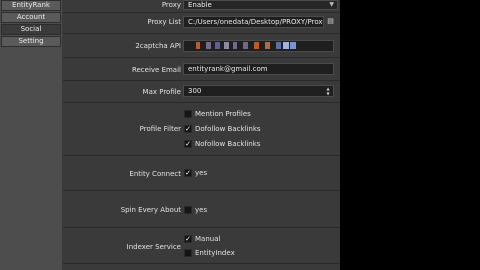  What do you see at coordinates (31, 5) in the screenshot?
I see `sidebar-item-entityrank: EntityRank` at bounding box center [31, 5].